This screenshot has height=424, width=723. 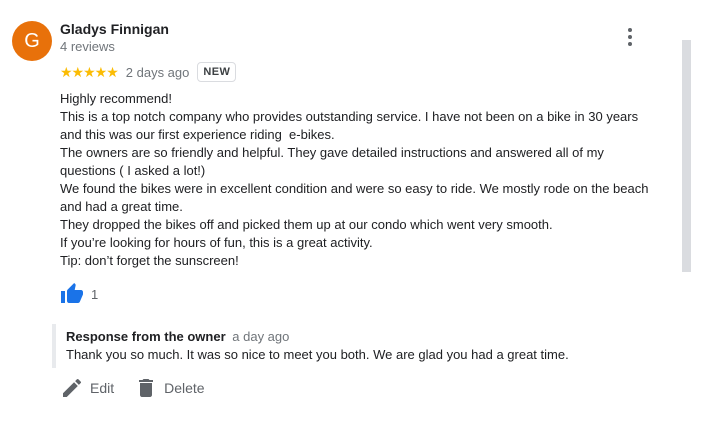 I want to click on review-line: Highly recommend!, so click(x=116, y=98).